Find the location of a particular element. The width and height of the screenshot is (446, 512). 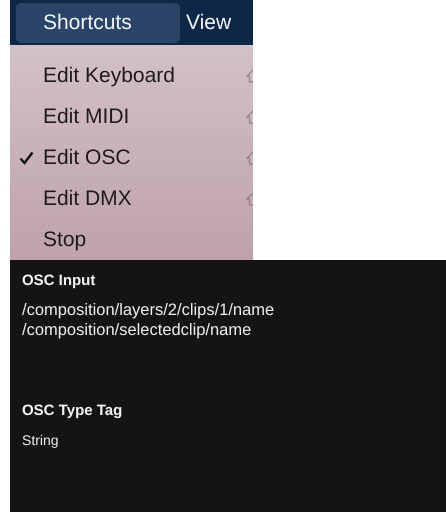

section-text: /composition/selectedclip/name is located at coordinates (137, 330).